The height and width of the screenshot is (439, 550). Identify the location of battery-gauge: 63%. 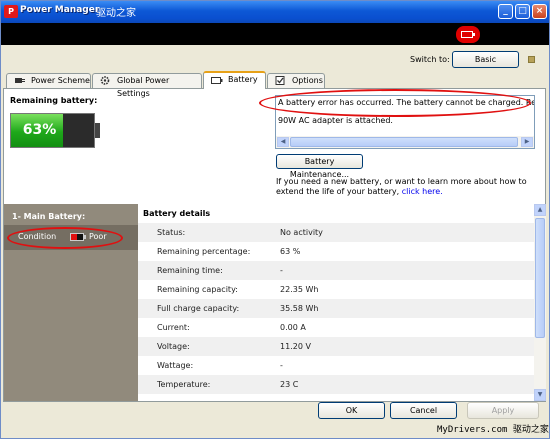
(52, 130).